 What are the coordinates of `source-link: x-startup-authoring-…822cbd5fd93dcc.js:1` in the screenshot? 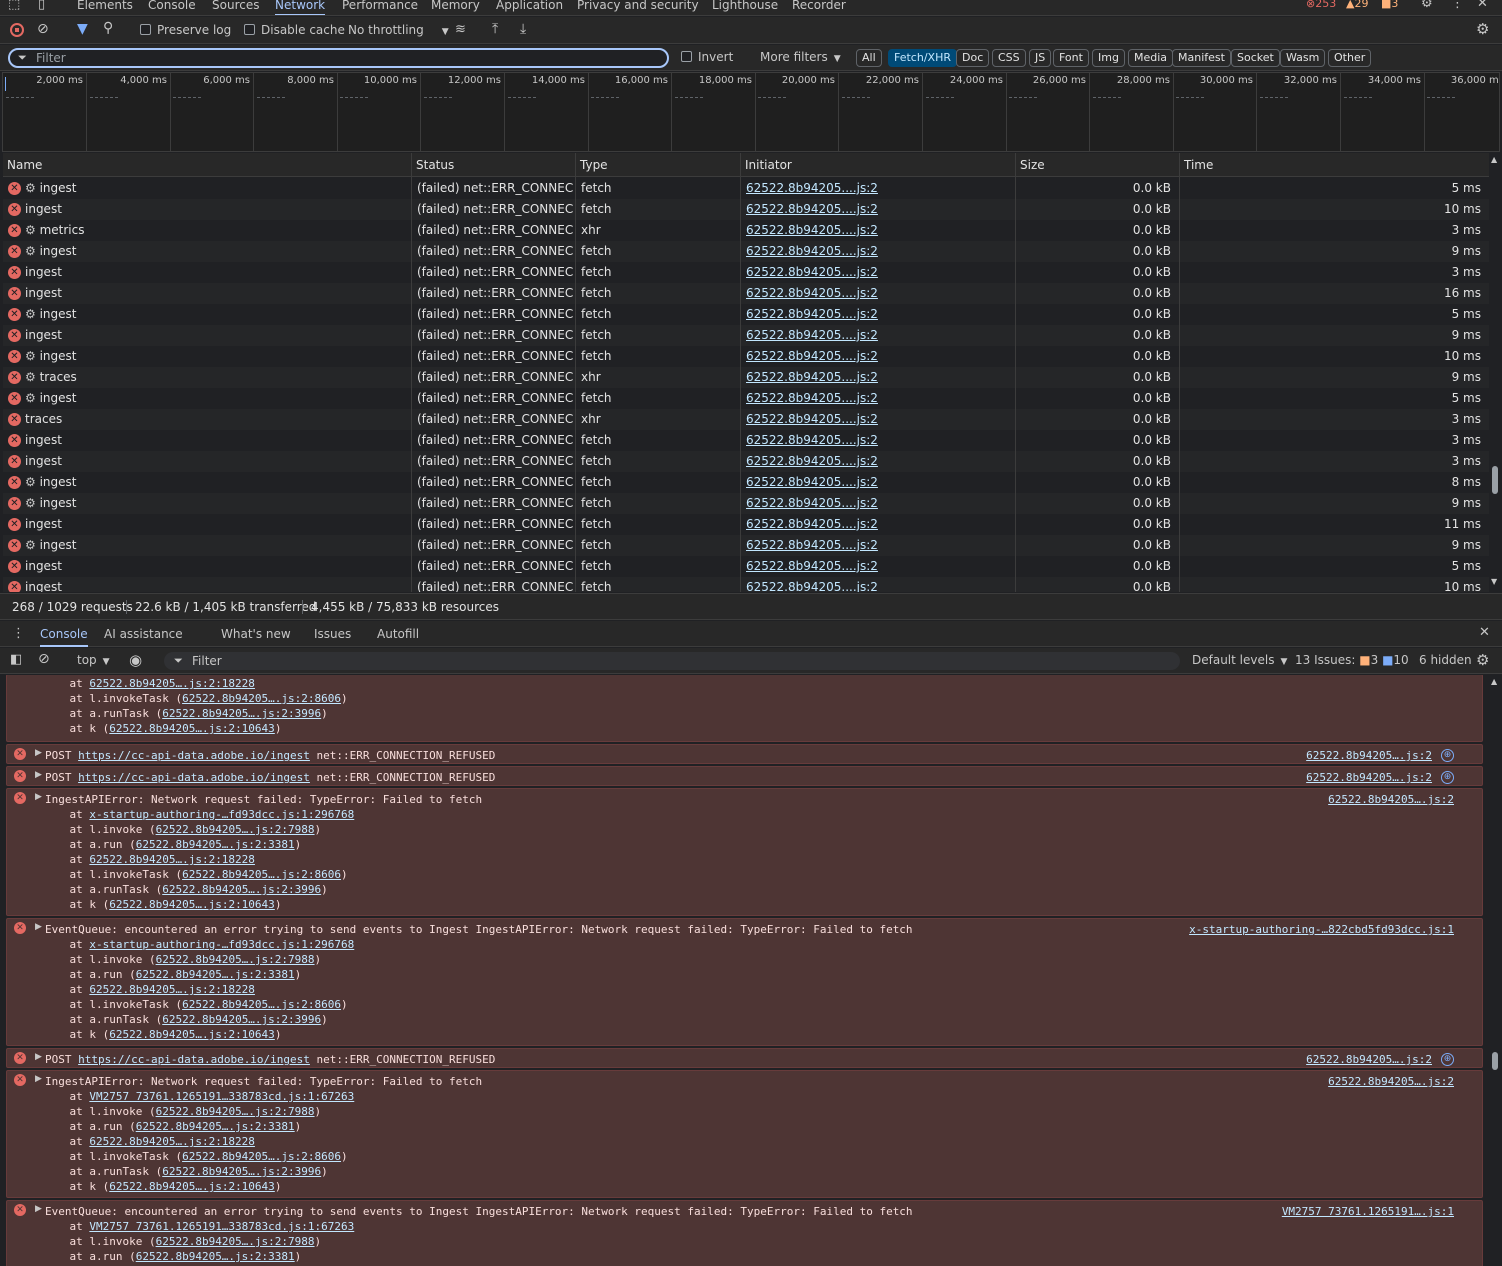 It's located at (1321, 929).